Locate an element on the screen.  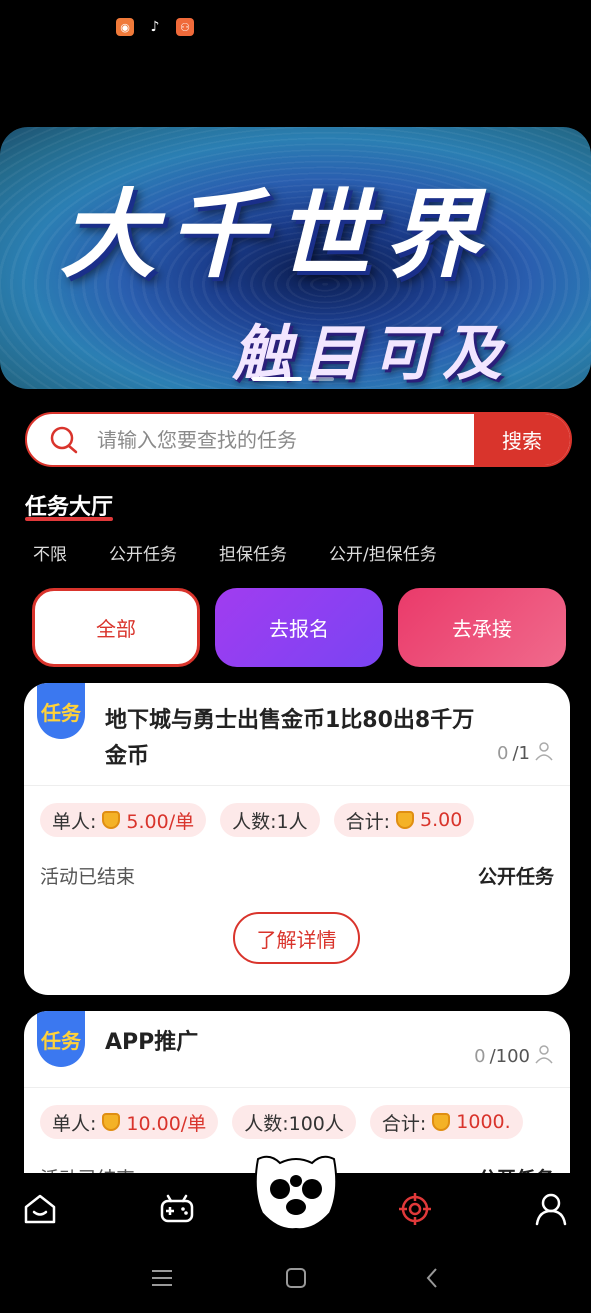
mascot-icon is located at coordinates (296, 1191).